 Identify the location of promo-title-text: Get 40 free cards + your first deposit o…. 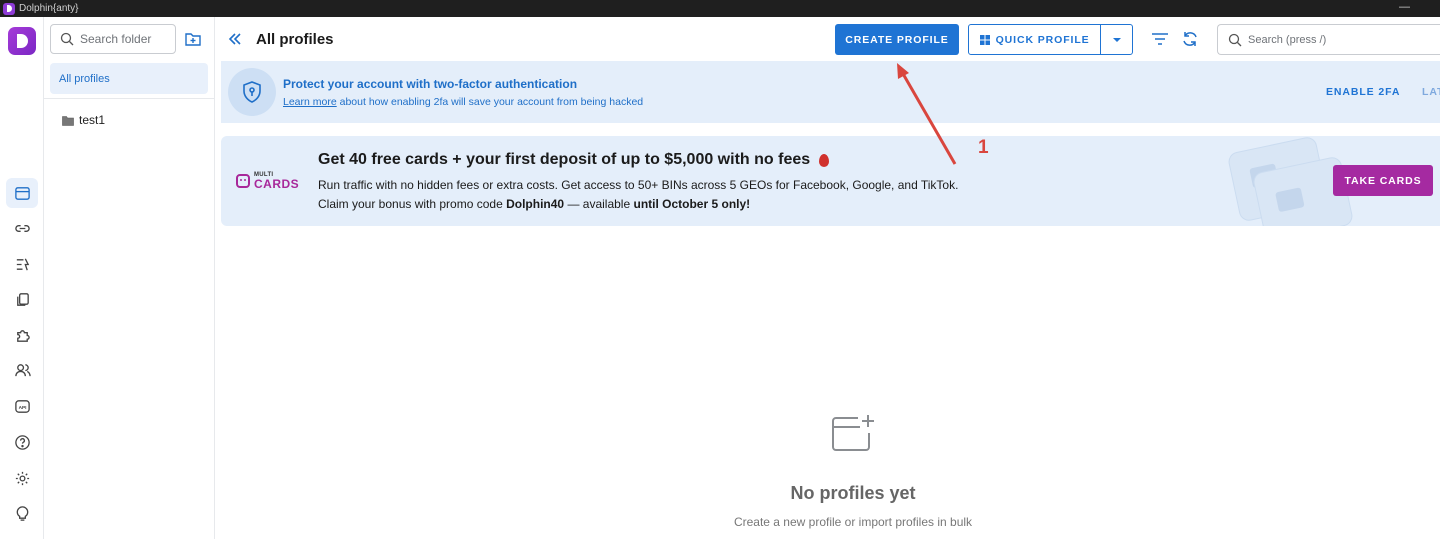
(564, 159).